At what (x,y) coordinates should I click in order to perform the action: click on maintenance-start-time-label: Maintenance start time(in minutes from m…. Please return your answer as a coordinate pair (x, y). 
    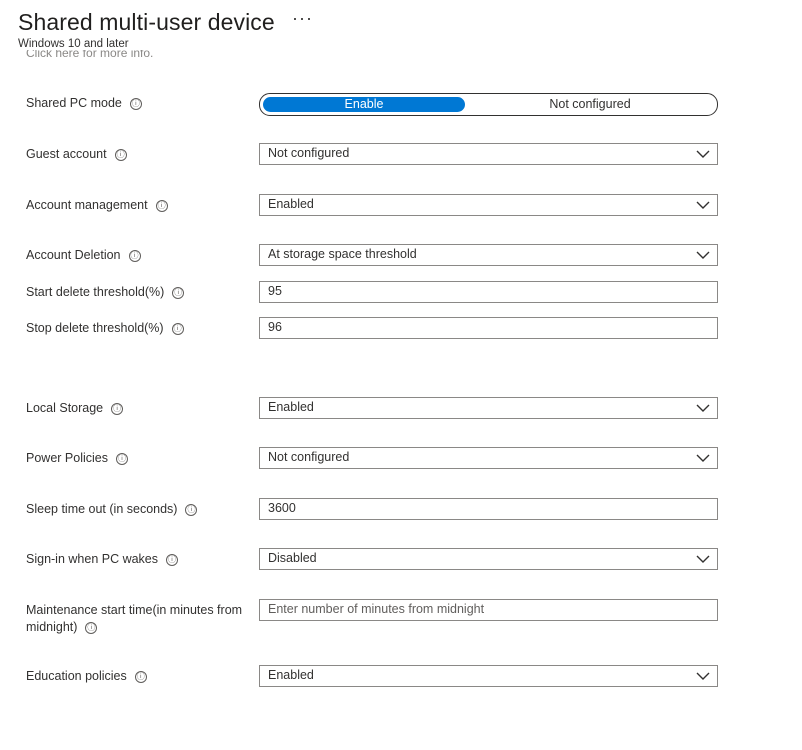
    Looking at the image, I should click on (134, 619).